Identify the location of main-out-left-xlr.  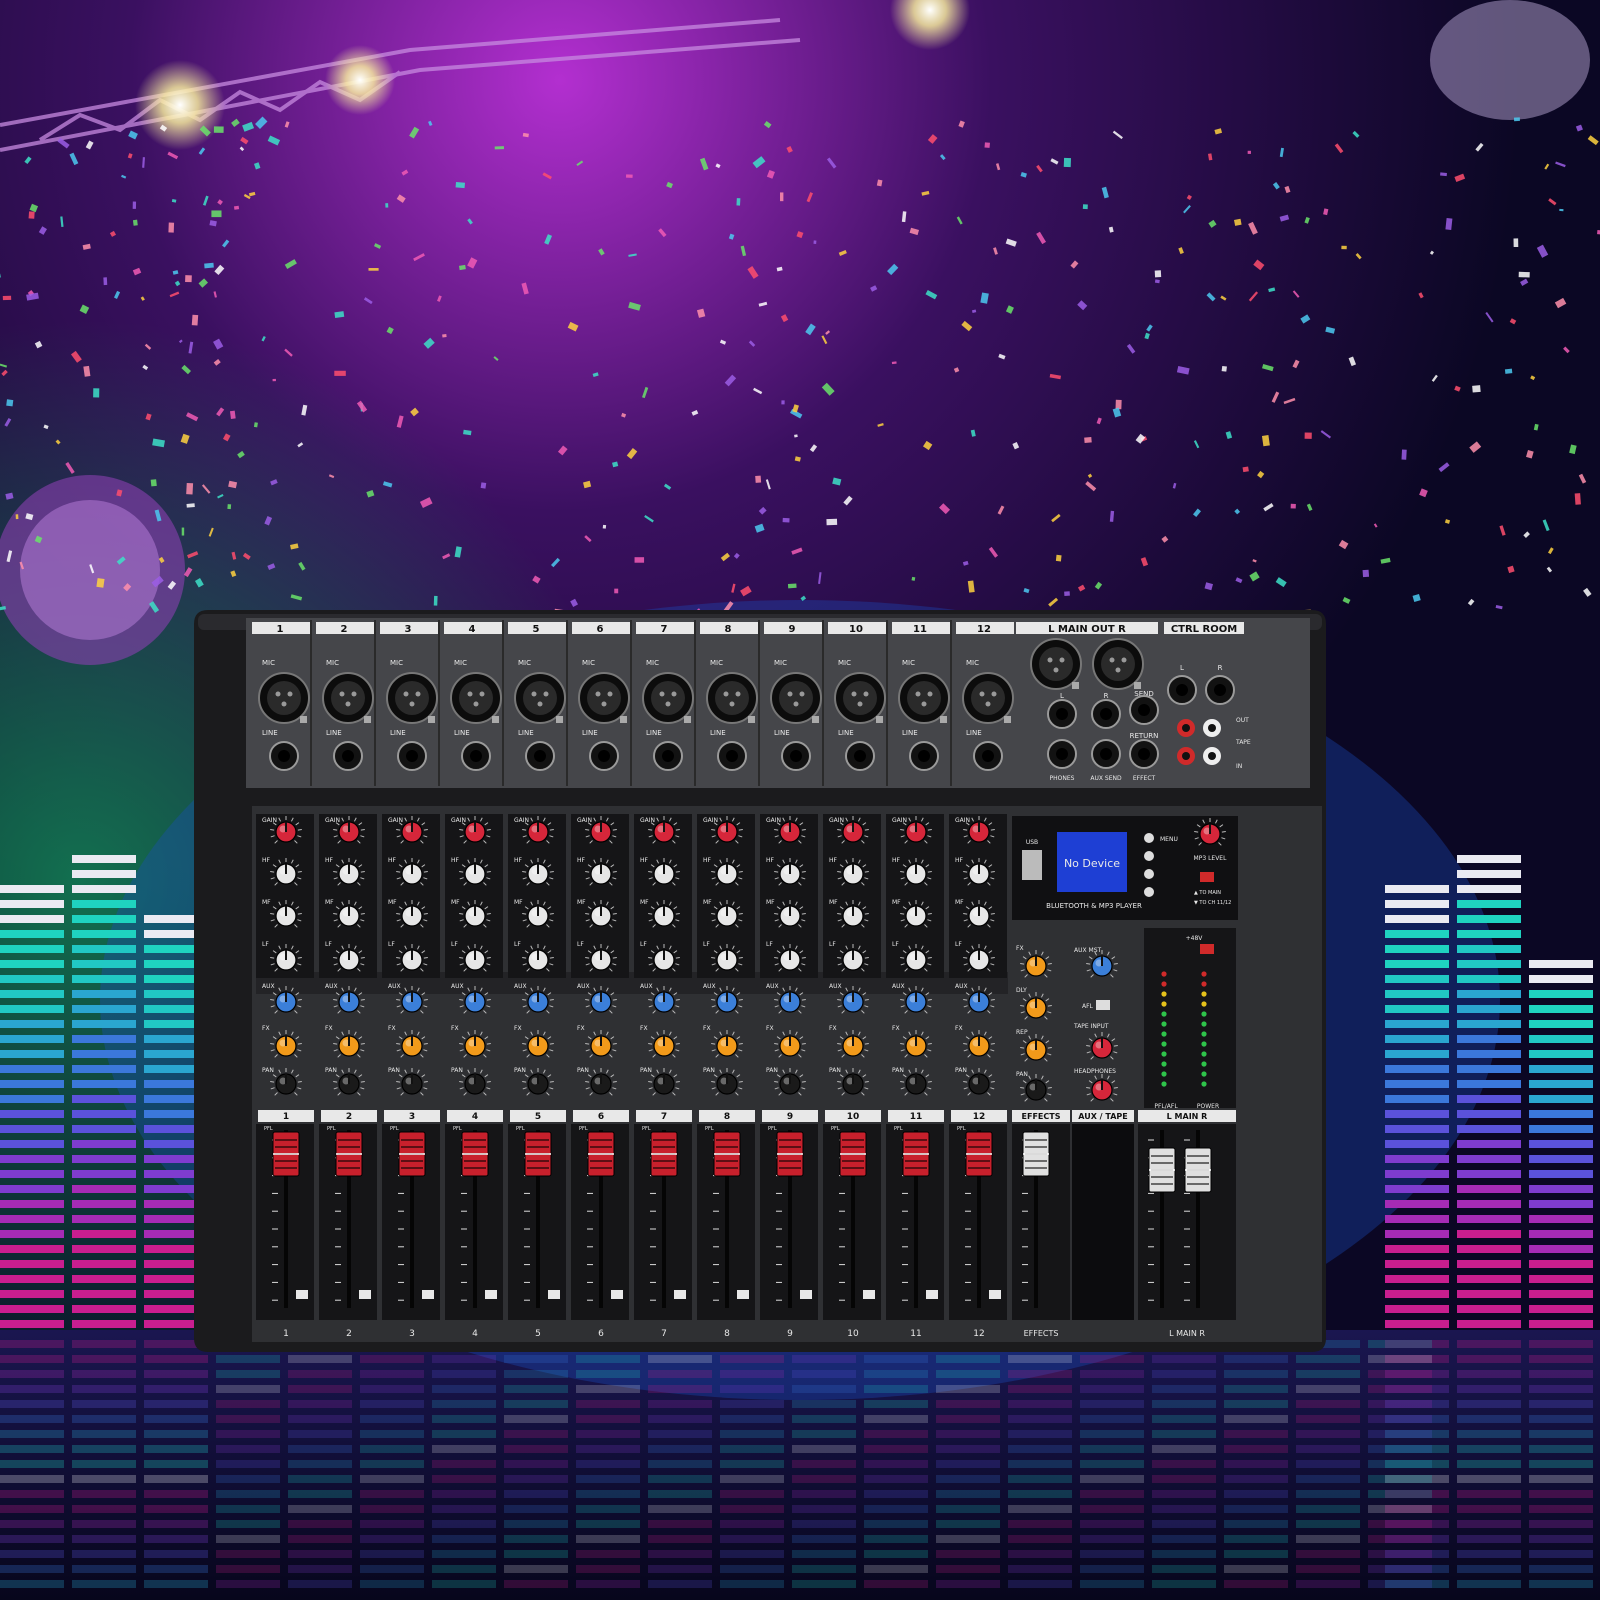
(1056, 664).